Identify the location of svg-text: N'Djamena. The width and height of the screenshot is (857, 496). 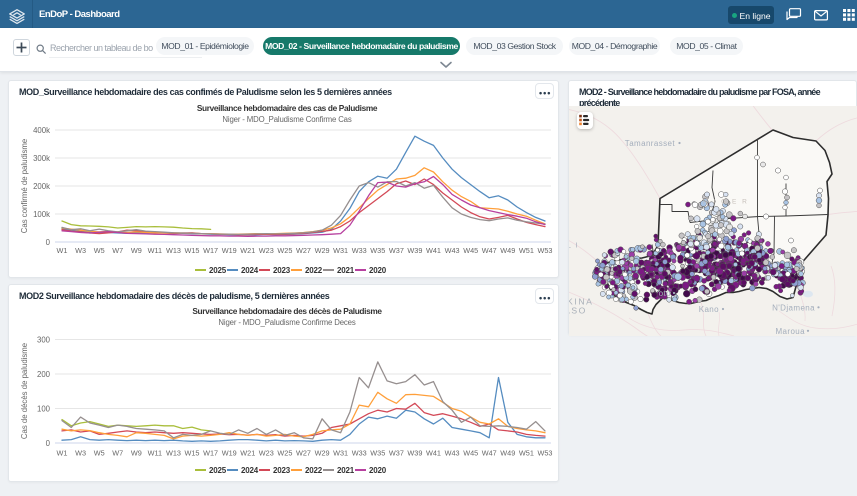
(793, 307).